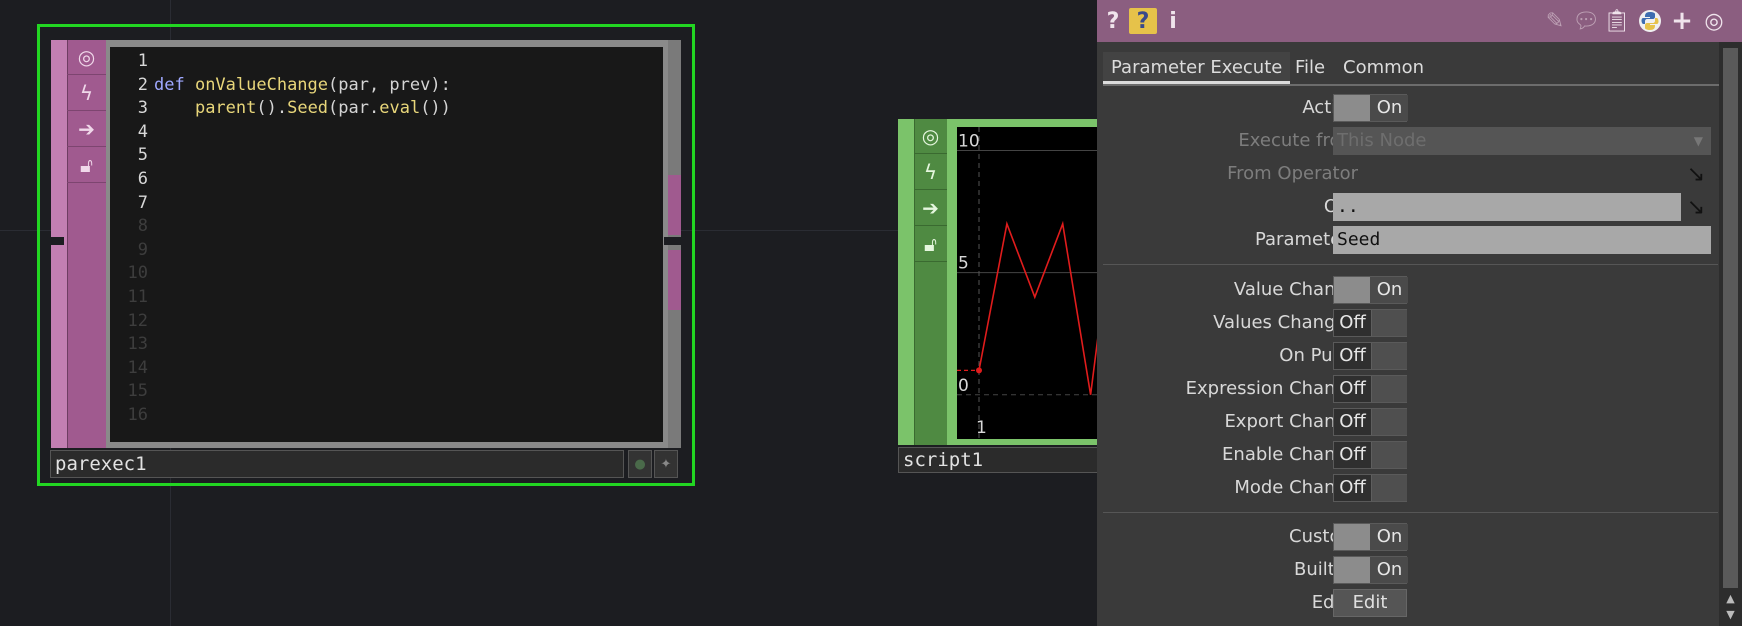 Image resolution: width=1742 pixels, height=626 pixels. I want to click on line-number: 9, so click(142, 249).